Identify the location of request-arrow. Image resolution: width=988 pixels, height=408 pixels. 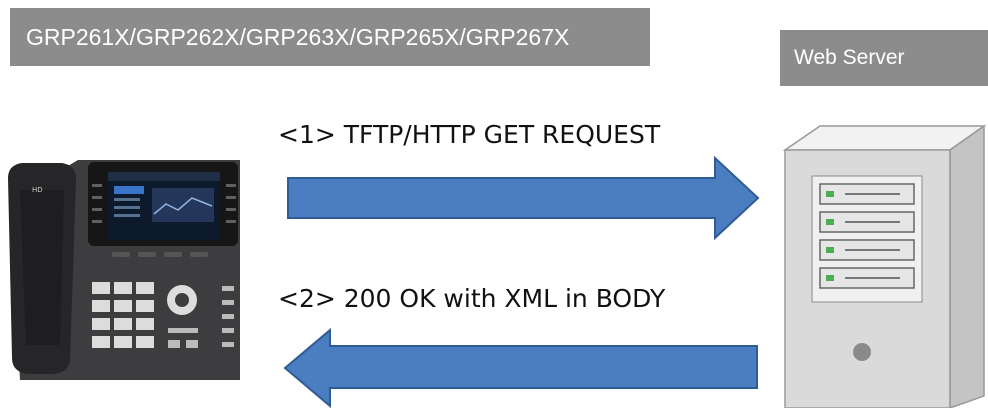
(523, 198).